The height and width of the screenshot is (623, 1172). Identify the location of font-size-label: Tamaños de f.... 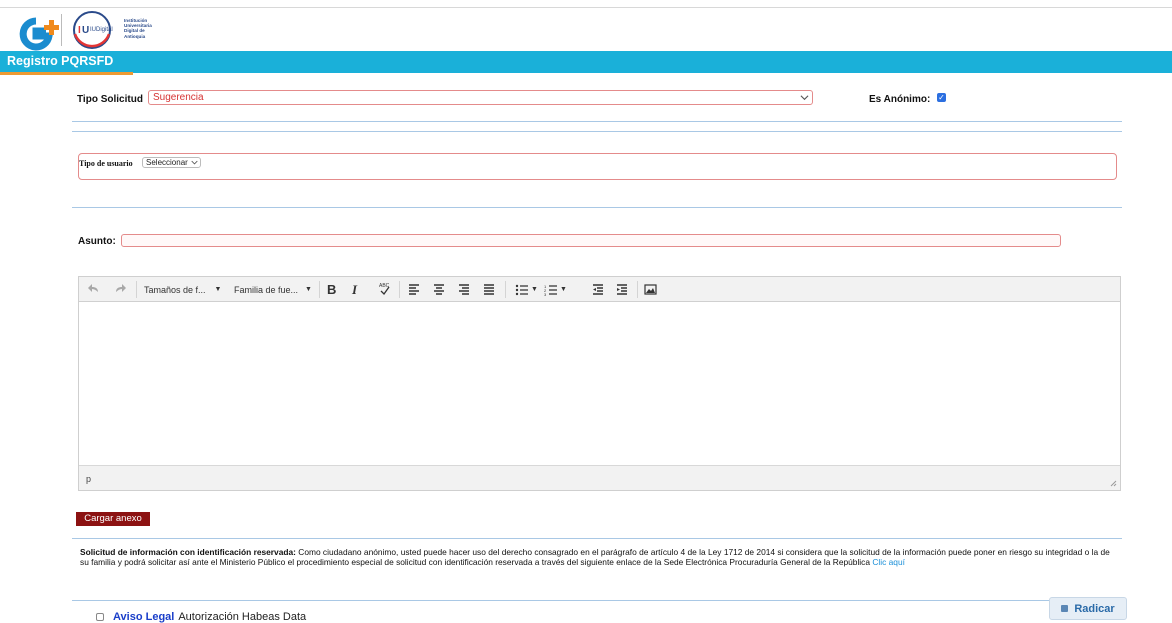
(175, 289).